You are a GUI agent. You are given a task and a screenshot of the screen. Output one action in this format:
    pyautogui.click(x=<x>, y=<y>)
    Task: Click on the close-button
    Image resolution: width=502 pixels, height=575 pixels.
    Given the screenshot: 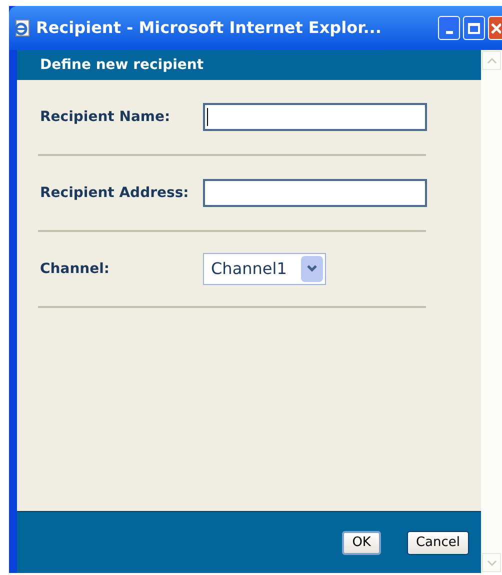 What is the action you would take?
    pyautogui.click(x=495, y=28)
    